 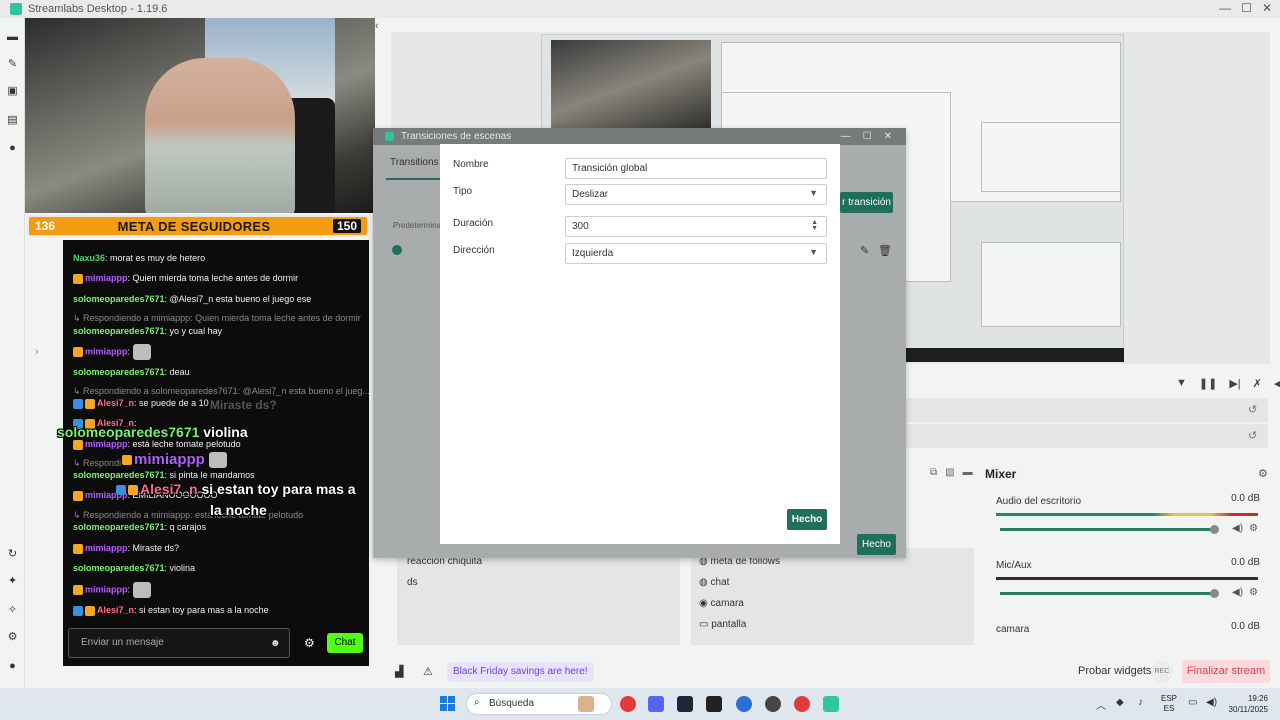 What do you see at coordinates (12, 581) in the screenshot?
I see `highlighter-icon: ✦` at bounding box center [12, 581].